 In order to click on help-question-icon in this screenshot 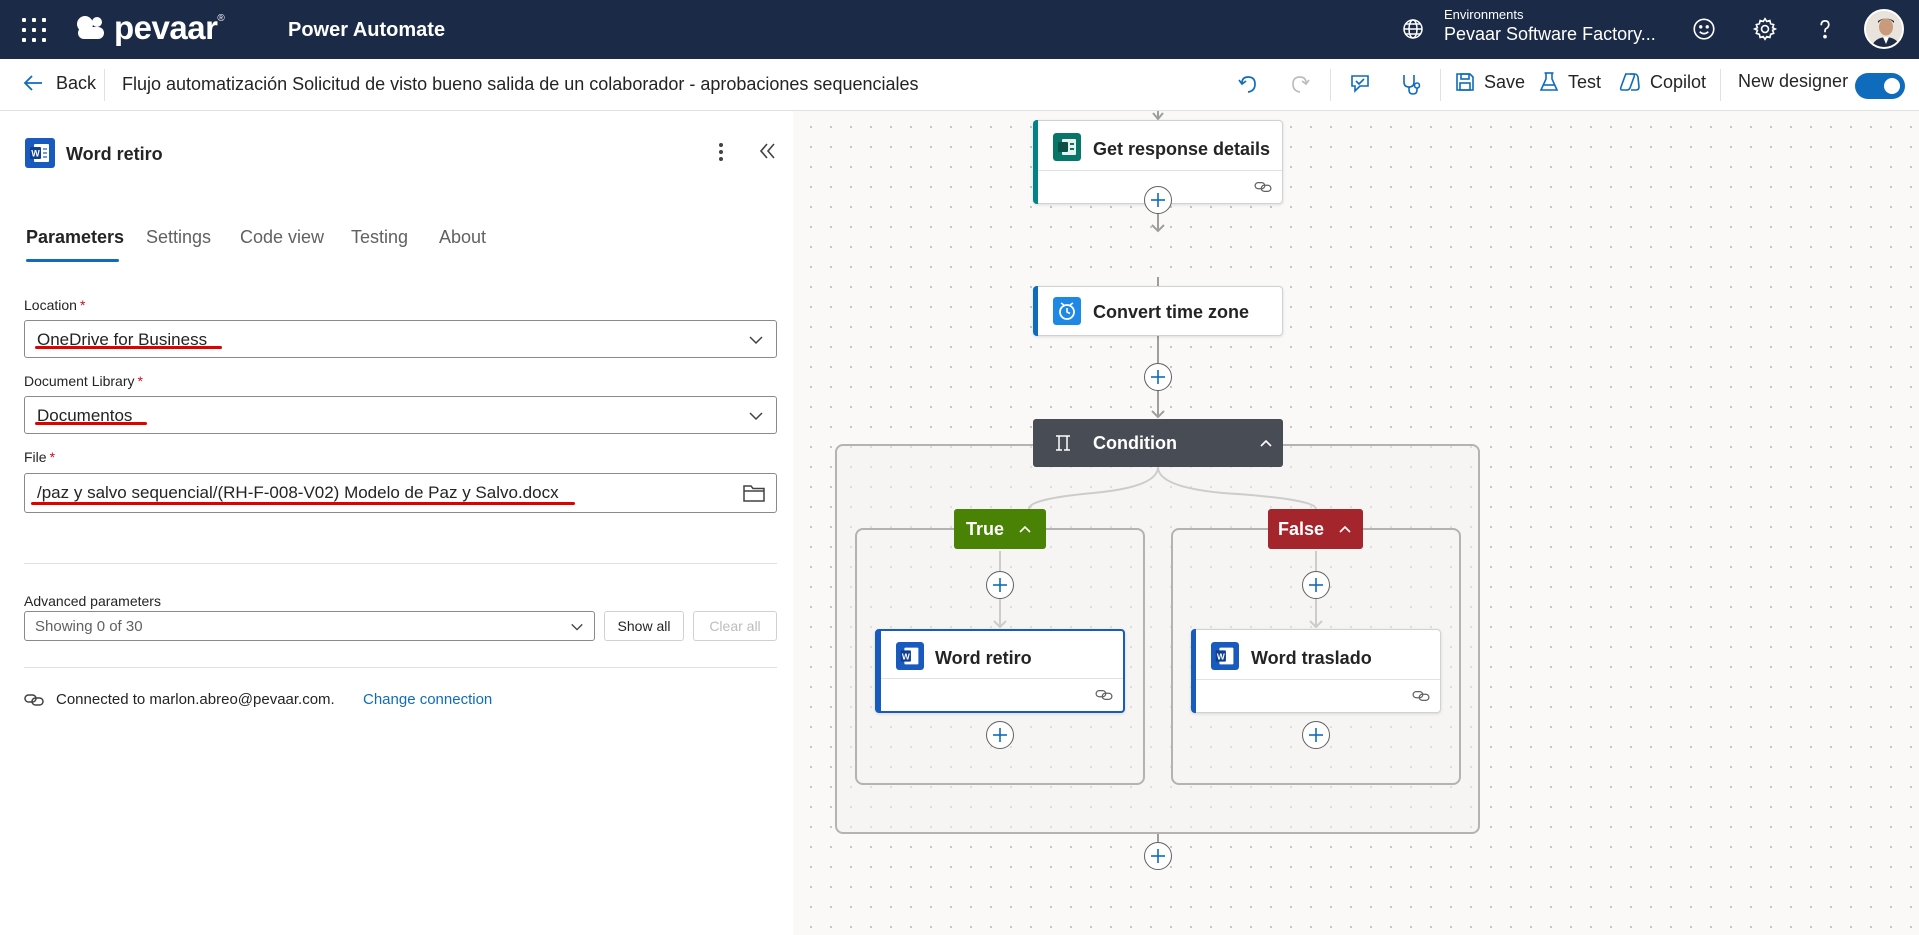, I will do `click(1825, 29)`.